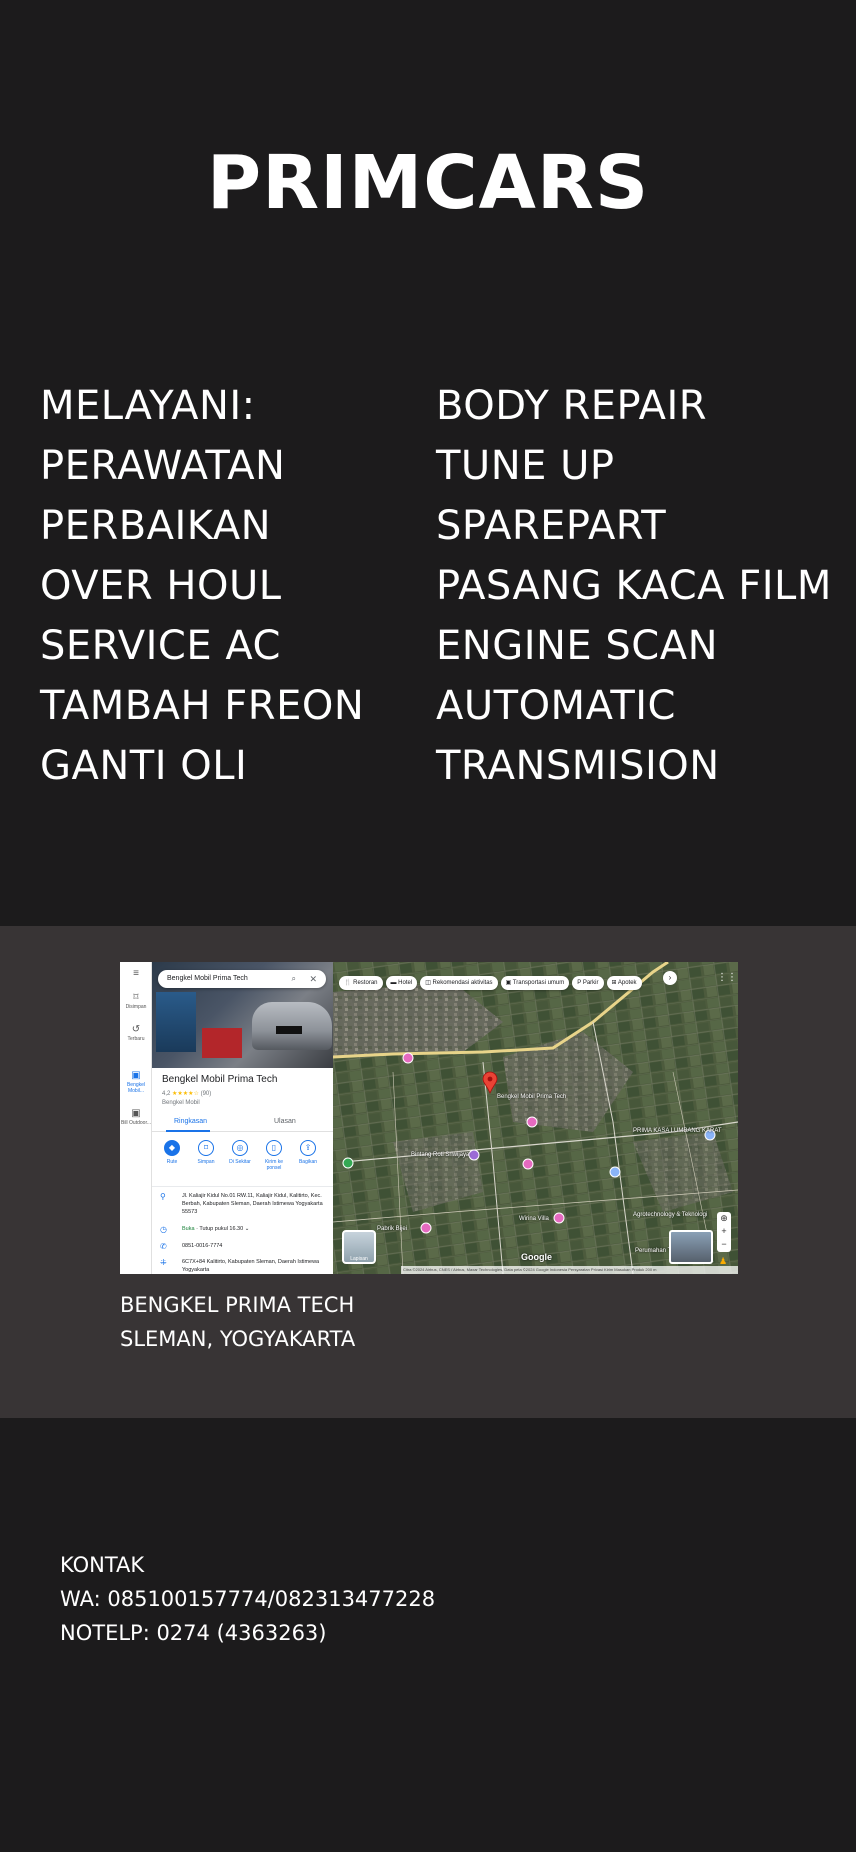 This screenshot has width=856, height=1852. I want to click on map-label: Bintang Roti Sriwijaya, so click(440, 1155).